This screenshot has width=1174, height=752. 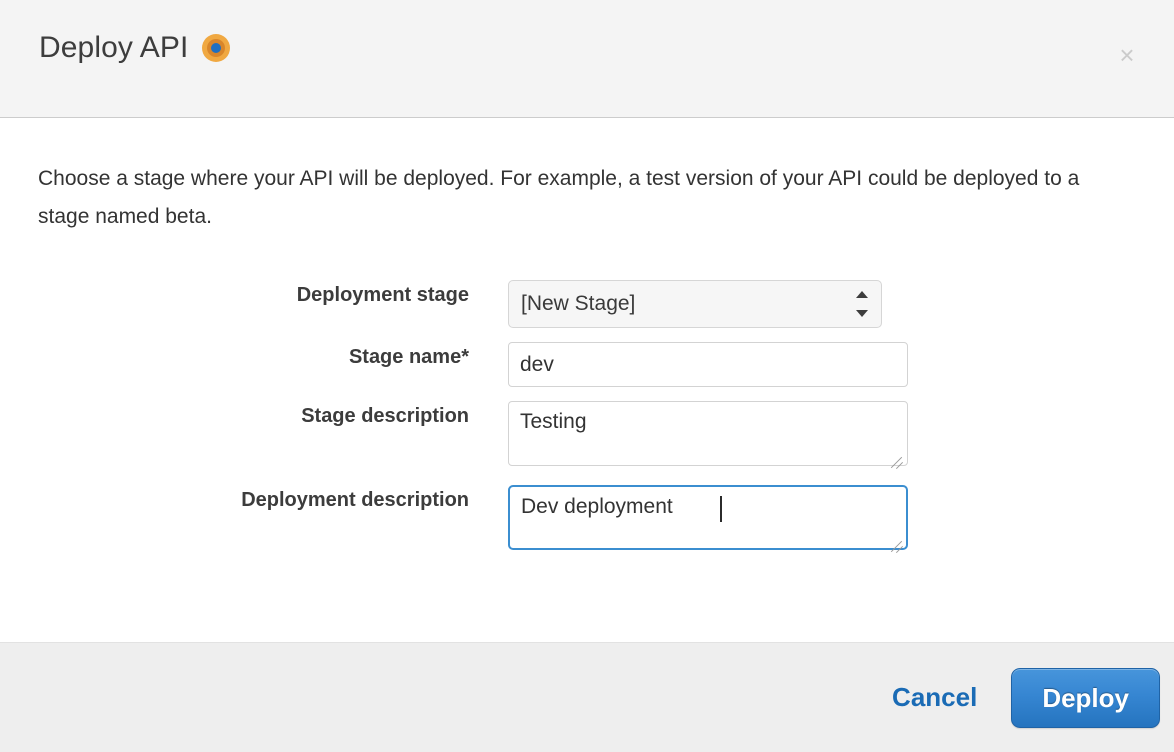 What do you see at coordinates (355, 500) in the screenshot?
I see `label-deployment-description: Deployment description` at bounding box center [355, 500].